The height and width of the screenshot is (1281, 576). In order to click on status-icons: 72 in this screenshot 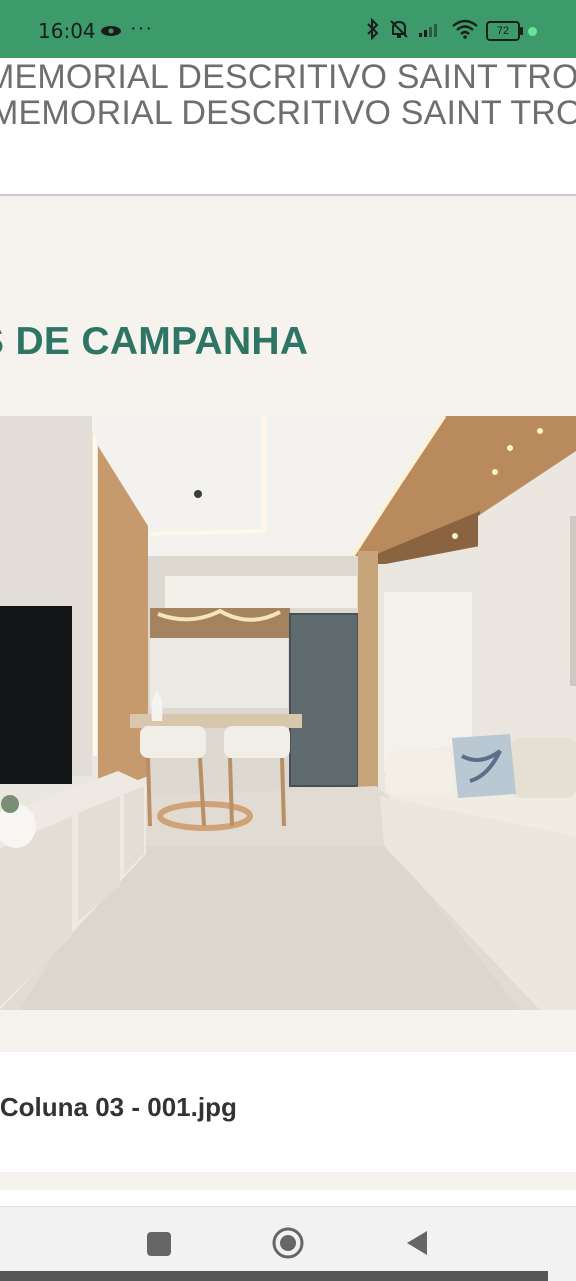, I will do `click(451, 31)`.